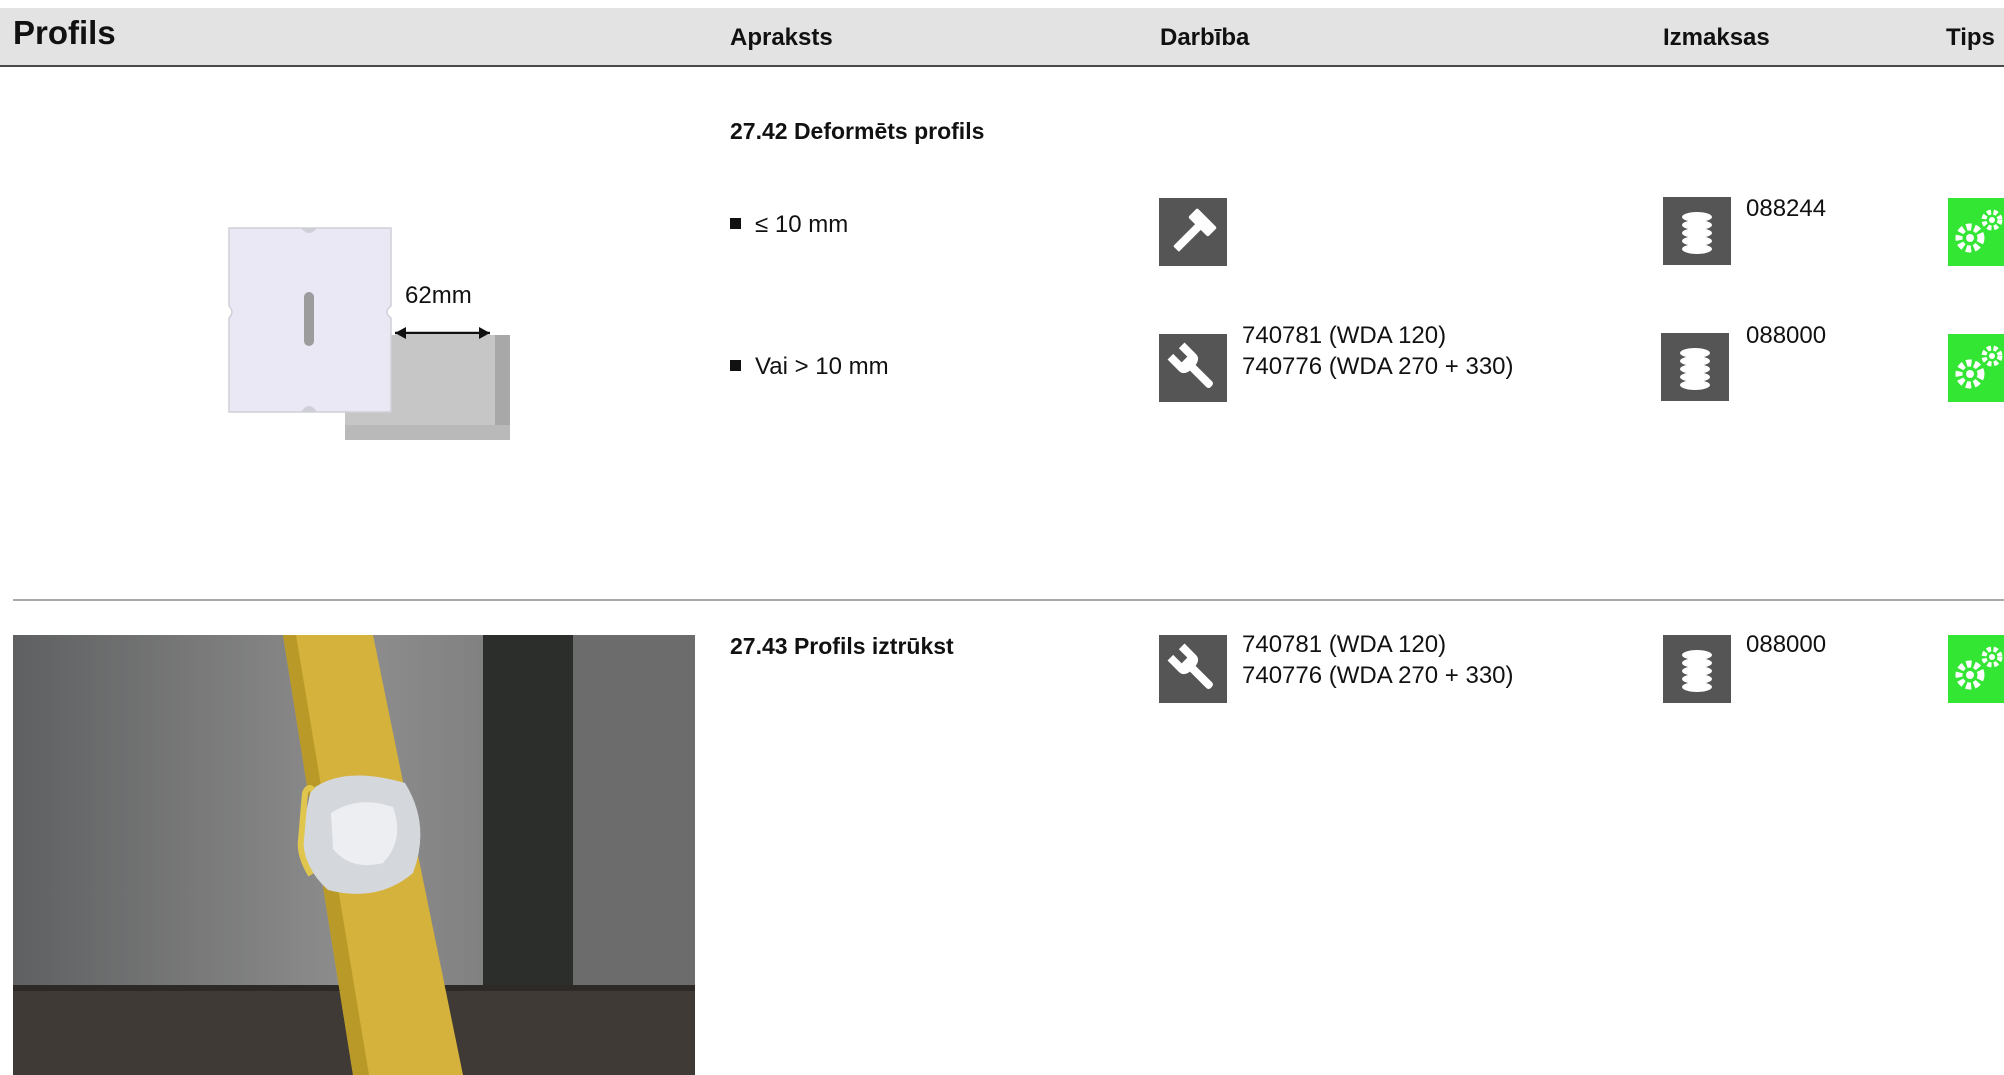 The height and width of the screenshot is (1075, 2004). Describe the element at coordinates (1193, 232) in the screenshot. I see `hammer-icon` at that location.